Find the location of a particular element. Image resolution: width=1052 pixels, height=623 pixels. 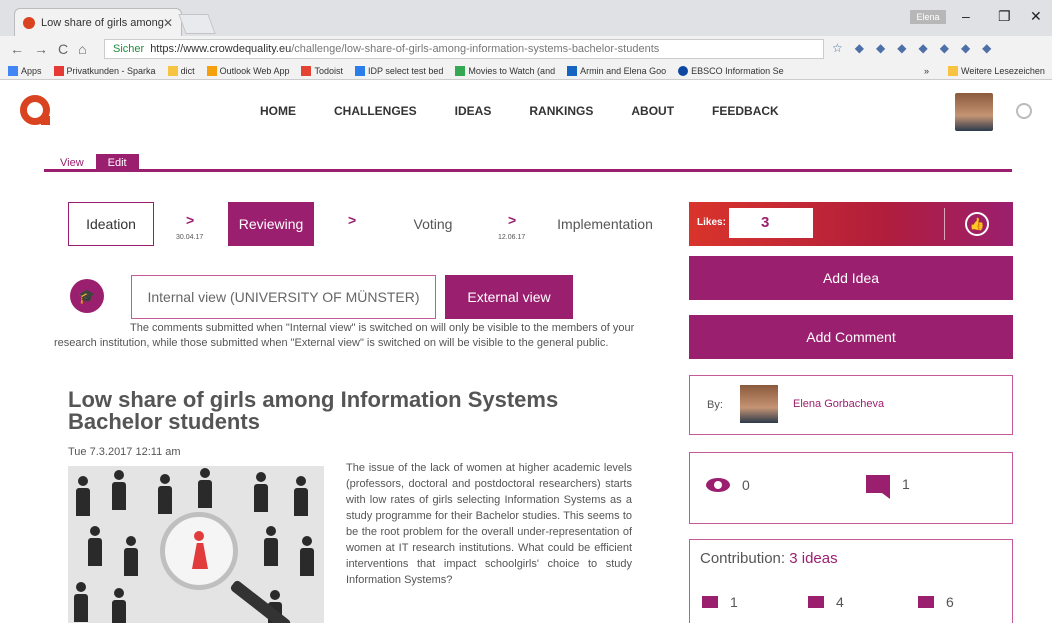

likes-count: 3 is located at coordinates (771, 223).